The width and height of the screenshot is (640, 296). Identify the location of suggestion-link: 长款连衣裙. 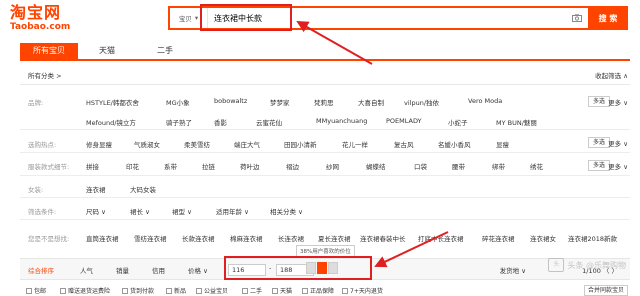
(198, 238).